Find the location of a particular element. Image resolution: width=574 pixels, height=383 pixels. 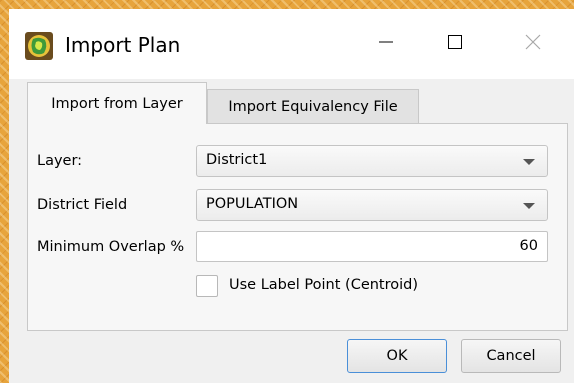

use-label-point-checkbox is located at coordinates (207, 286).